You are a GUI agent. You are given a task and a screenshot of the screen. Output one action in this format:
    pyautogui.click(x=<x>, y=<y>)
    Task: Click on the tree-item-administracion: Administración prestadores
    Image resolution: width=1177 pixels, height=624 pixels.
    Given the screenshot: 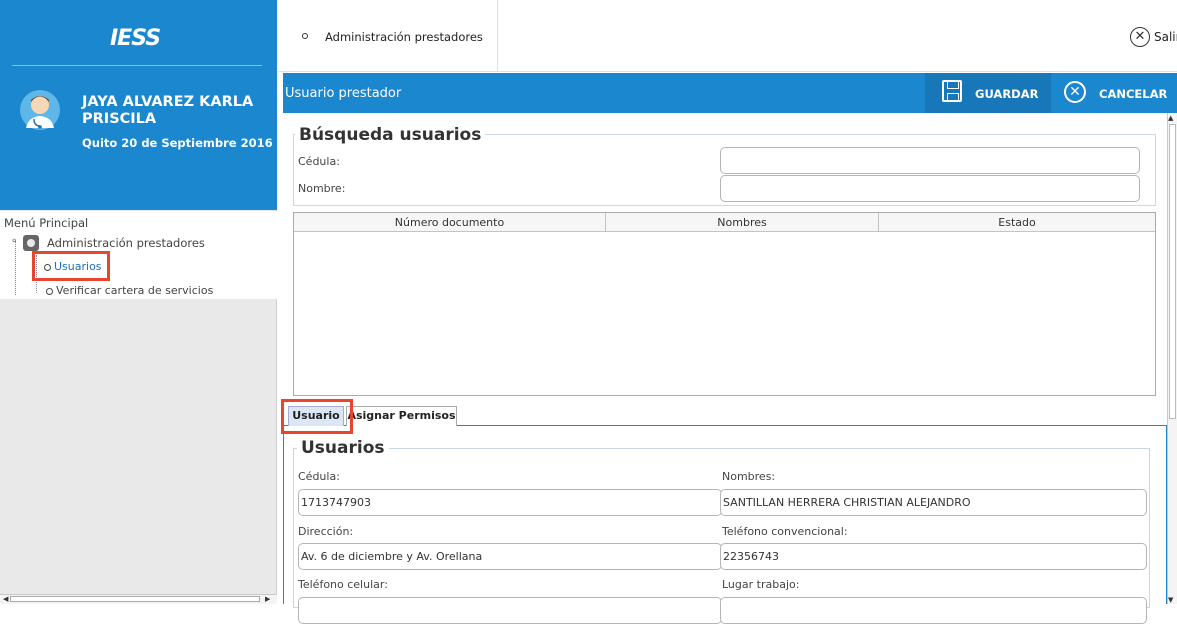 What is the action you would take?
    pyautogui.click(x=126, y=243)
    